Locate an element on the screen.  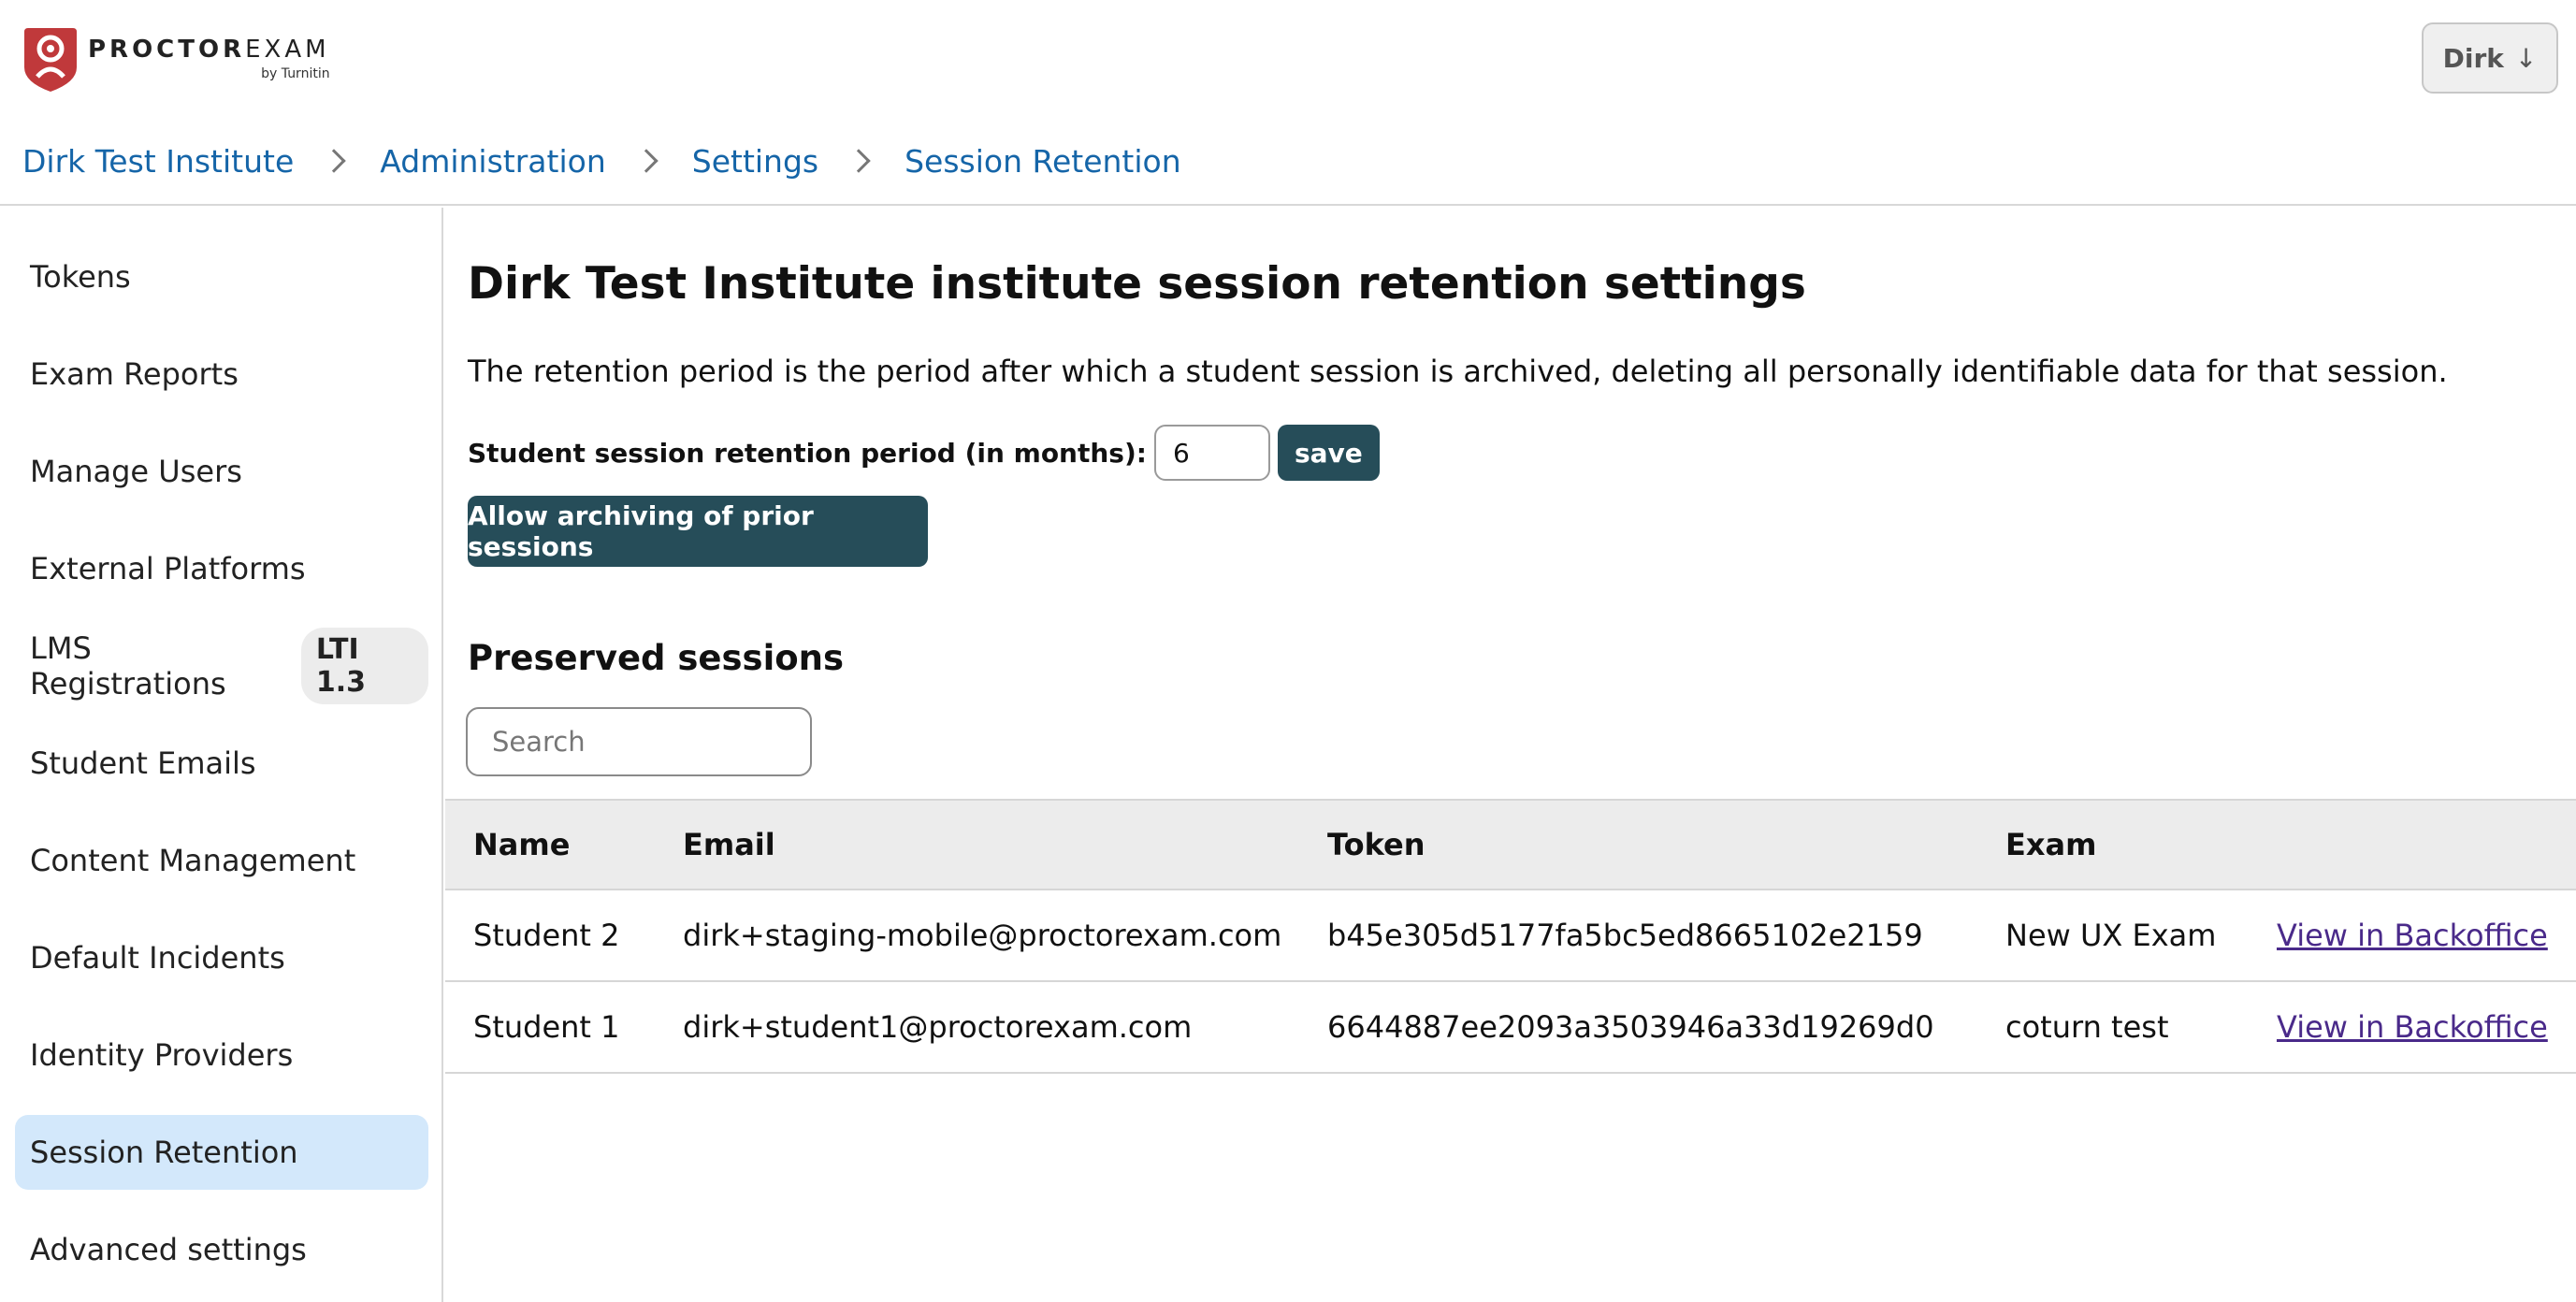
sidebar-item-label: Content Management is located at coordinates (193, 860).